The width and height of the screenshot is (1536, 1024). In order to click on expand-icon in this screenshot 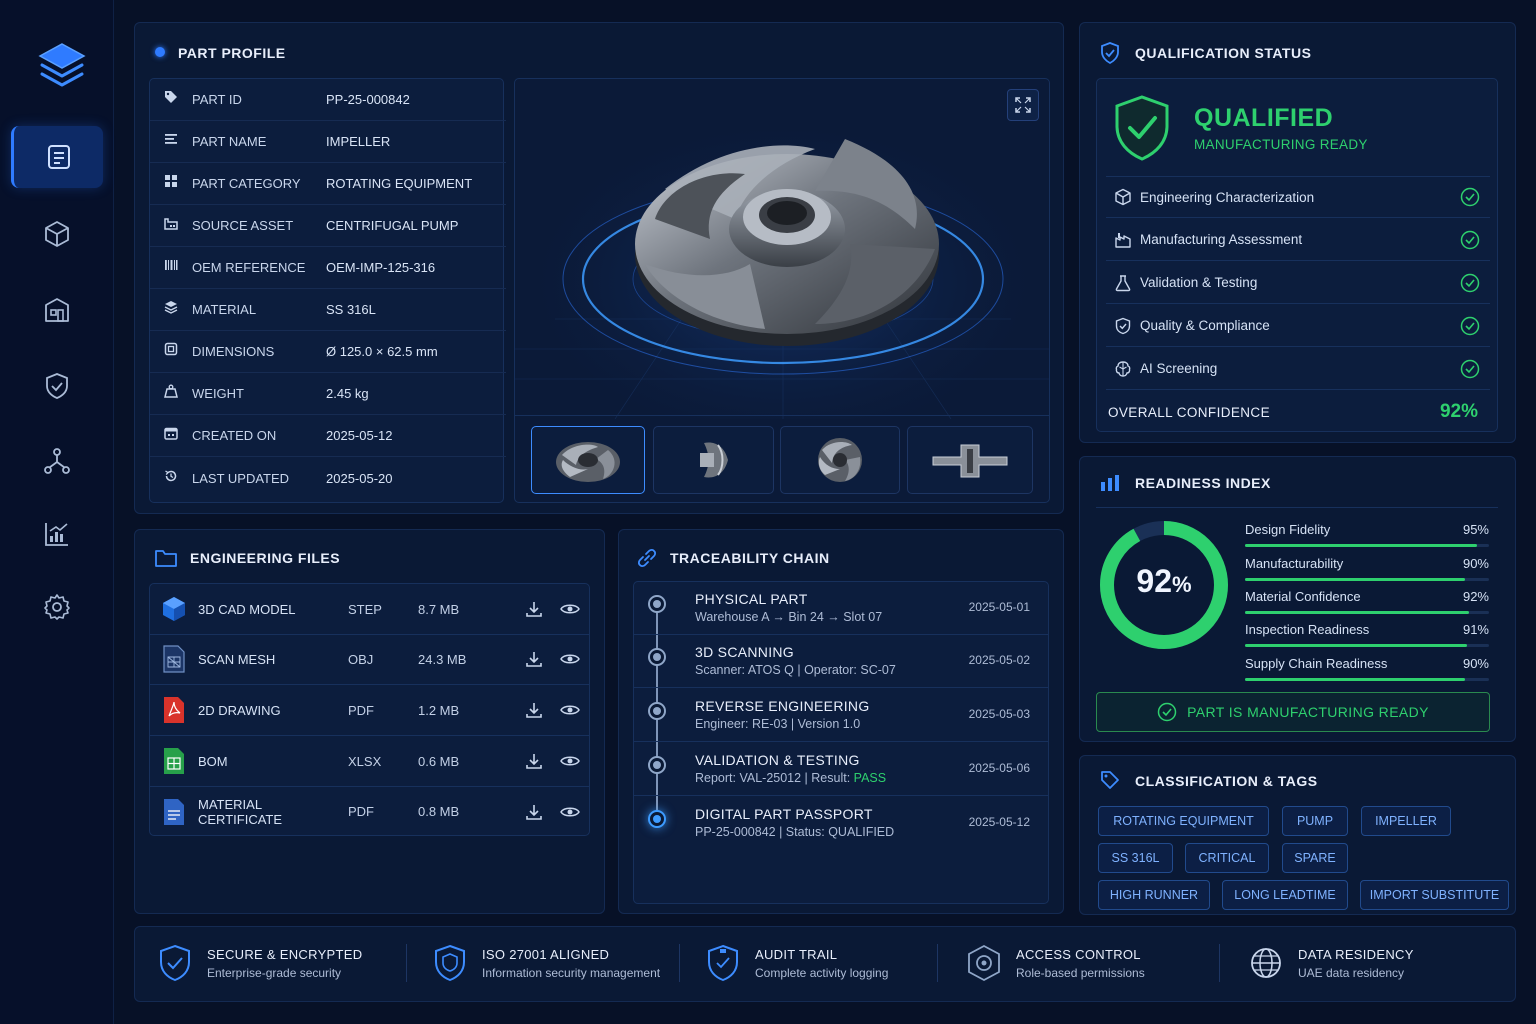, I will do `click(1023, 105)`.